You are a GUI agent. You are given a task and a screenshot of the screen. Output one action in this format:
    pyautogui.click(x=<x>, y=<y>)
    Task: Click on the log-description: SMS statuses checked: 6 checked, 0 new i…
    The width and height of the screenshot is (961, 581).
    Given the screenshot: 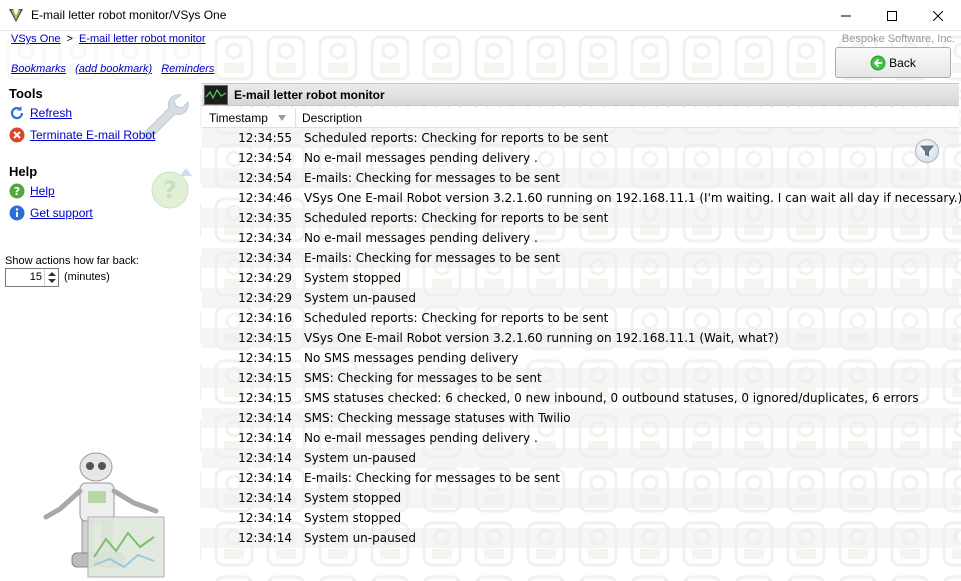 What is the action you would take?
    pyautogui.click(x=611, y=398)
    